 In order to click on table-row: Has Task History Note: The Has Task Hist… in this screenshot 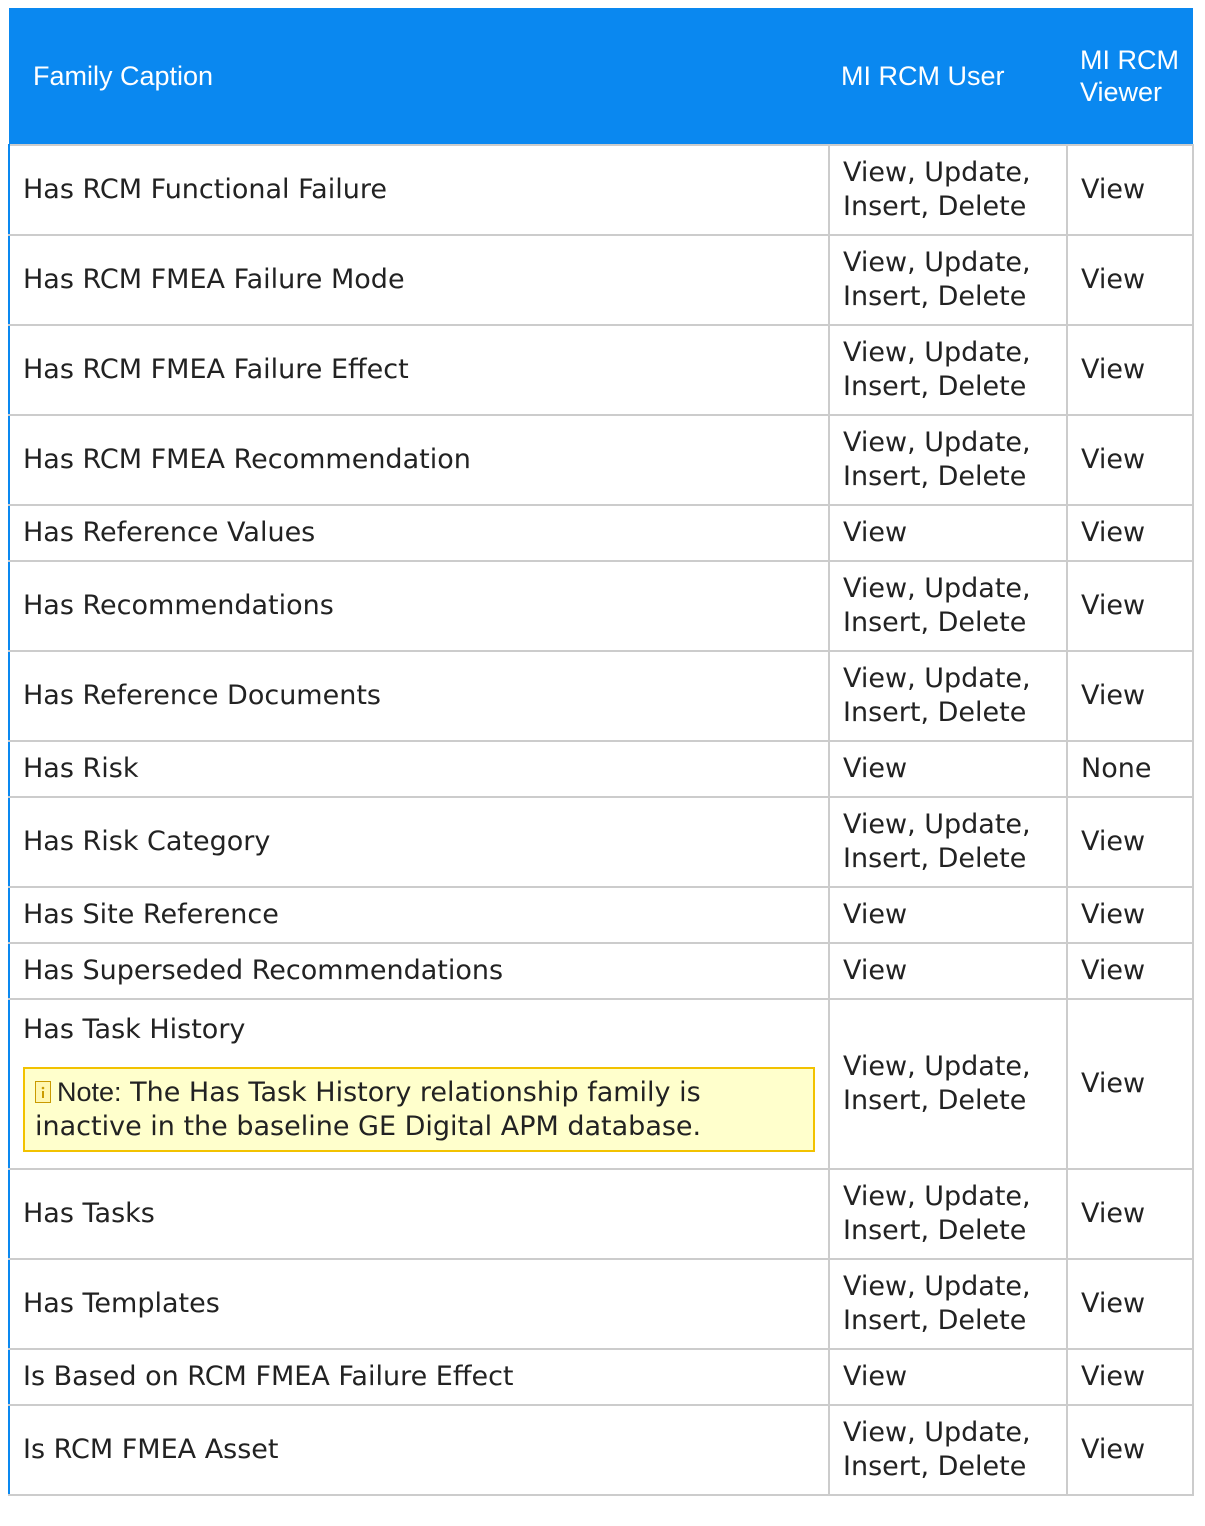, I will do `click(601, 1084)`.